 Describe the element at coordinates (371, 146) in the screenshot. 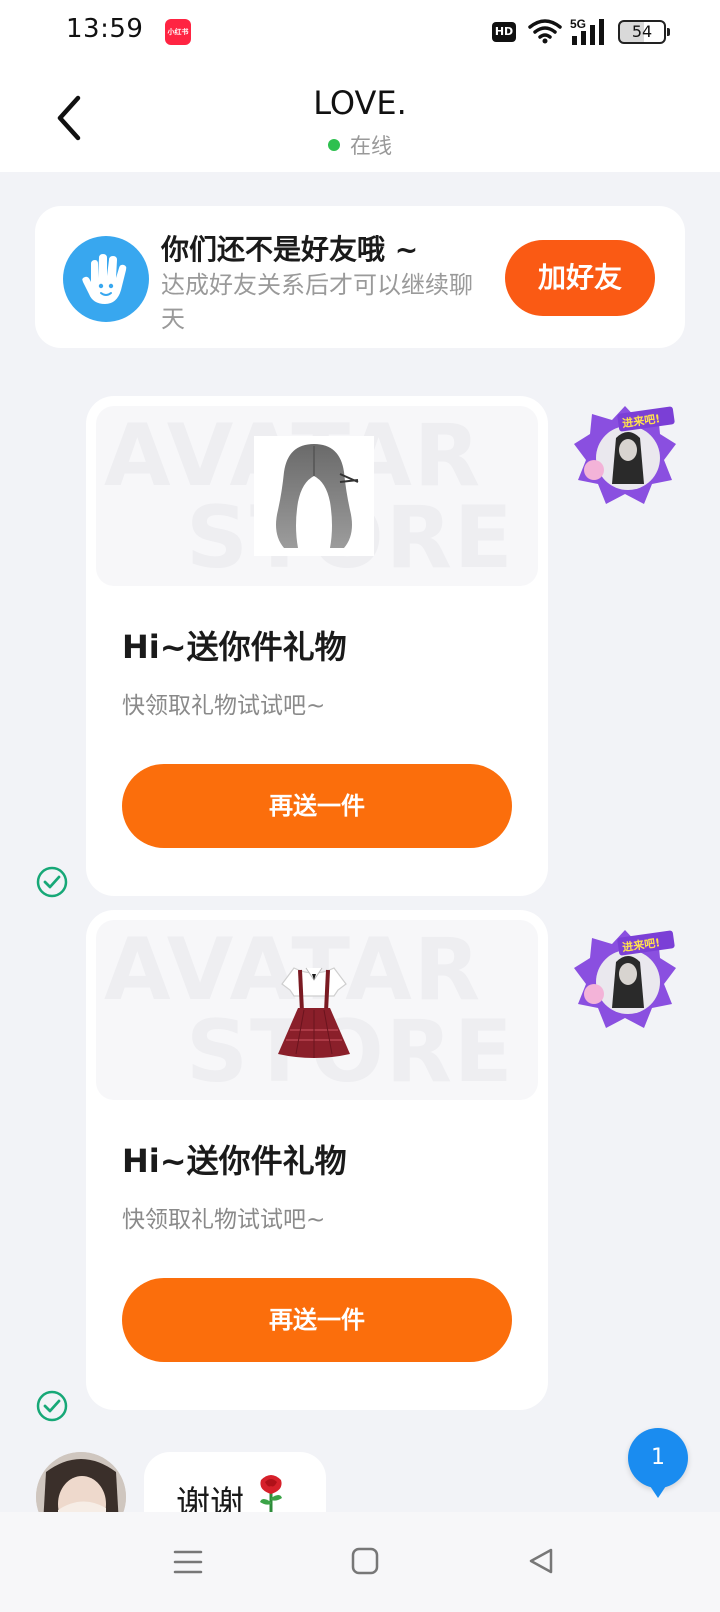

I see `online-status-label: 在线` at that location.